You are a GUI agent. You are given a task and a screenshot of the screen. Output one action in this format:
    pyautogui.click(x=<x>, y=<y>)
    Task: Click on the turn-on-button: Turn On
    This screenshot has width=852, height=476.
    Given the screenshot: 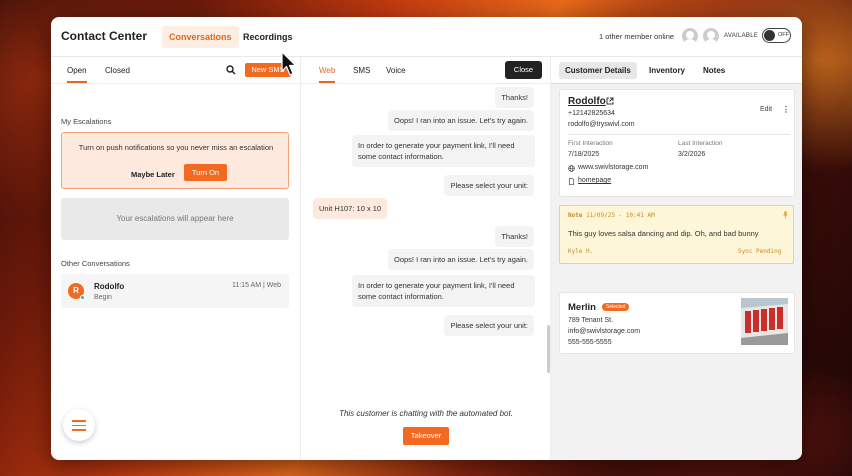 What is the action you would take?
    pyautogui.click(x=205, y=172)
    